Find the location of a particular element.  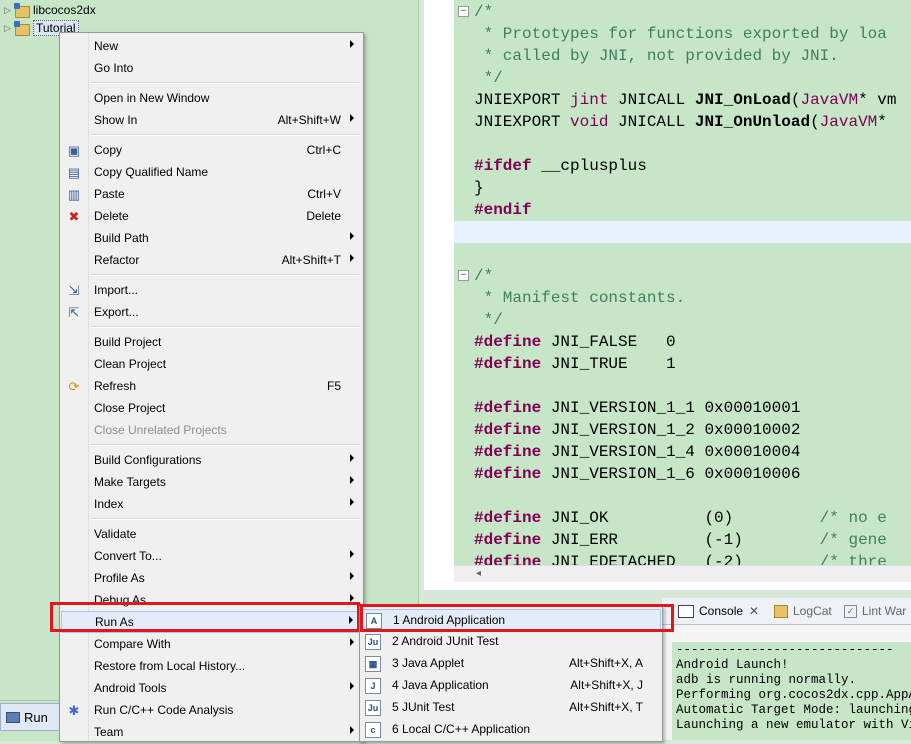

code-analysis-icon: ✱ is located at coordinates (74, 710).